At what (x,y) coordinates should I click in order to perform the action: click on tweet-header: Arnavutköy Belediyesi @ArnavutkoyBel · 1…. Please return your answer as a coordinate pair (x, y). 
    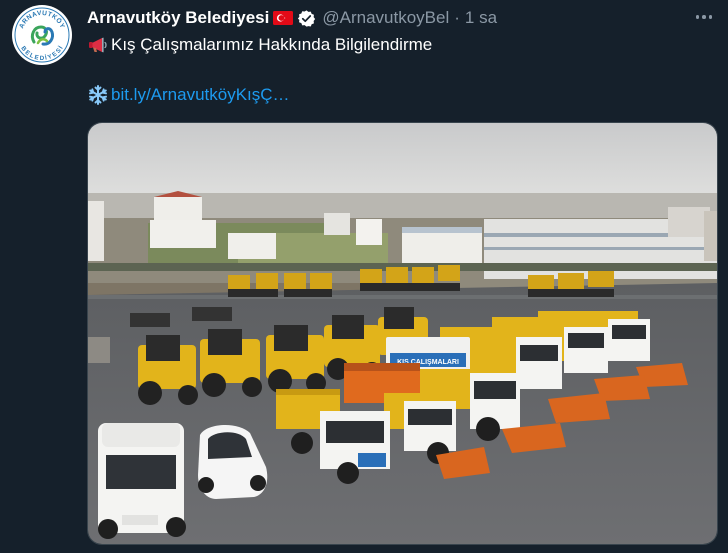
    Looking at the image, I should click on (292, 18).